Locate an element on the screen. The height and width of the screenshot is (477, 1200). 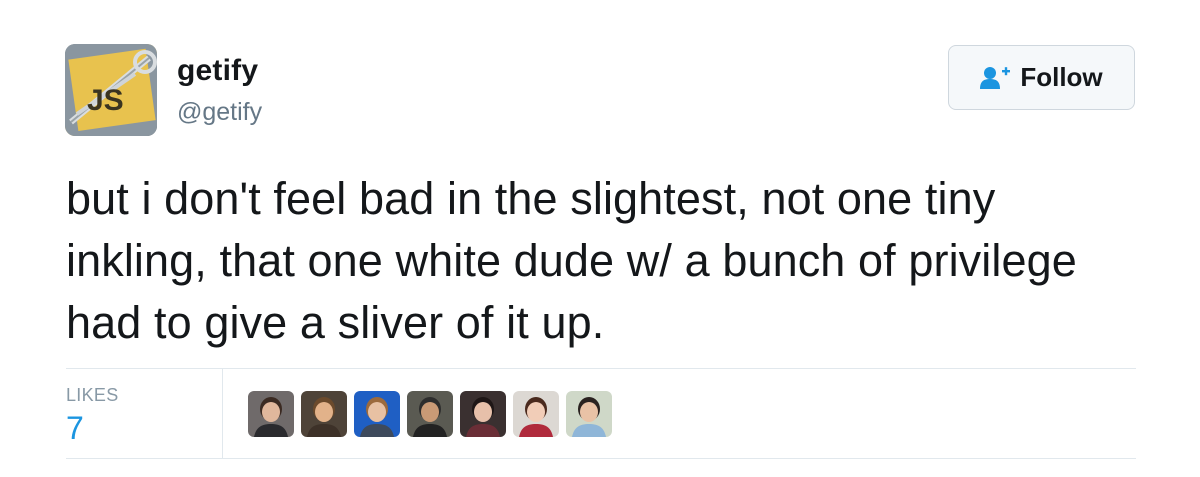
add-user-icon is located at coordinates (995, 78).